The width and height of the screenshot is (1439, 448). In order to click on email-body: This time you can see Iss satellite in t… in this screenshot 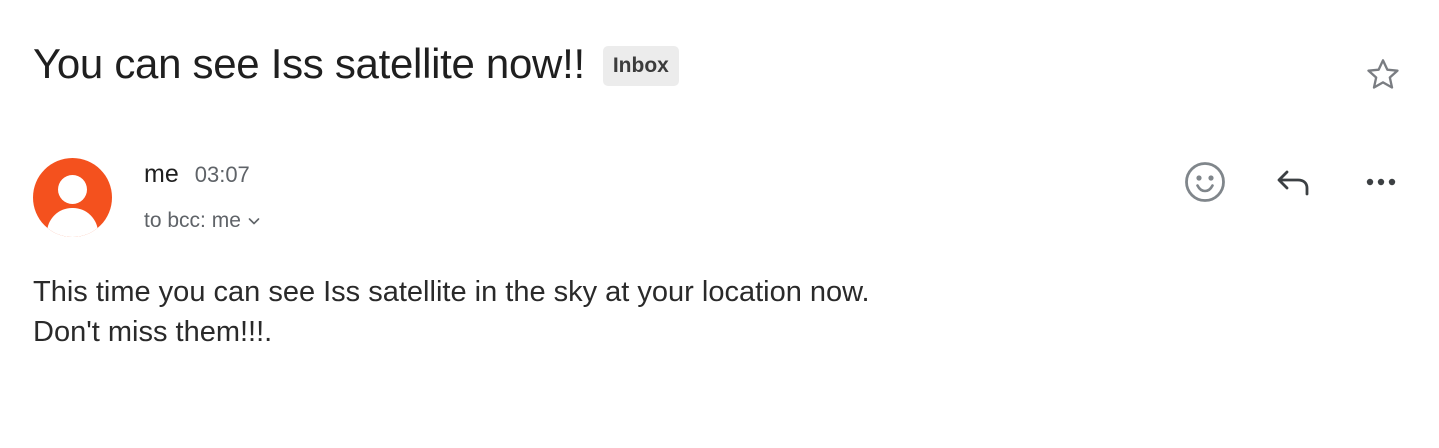, I will do `click(451, 312)`.